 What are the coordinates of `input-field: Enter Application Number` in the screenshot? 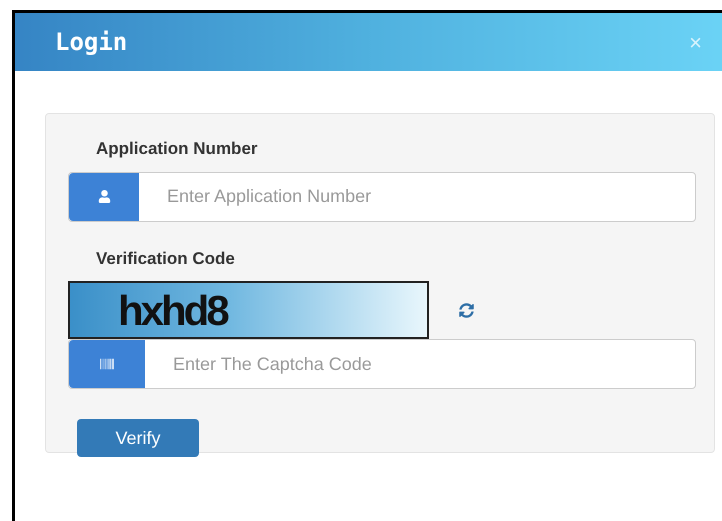 It's located at (382, 197).